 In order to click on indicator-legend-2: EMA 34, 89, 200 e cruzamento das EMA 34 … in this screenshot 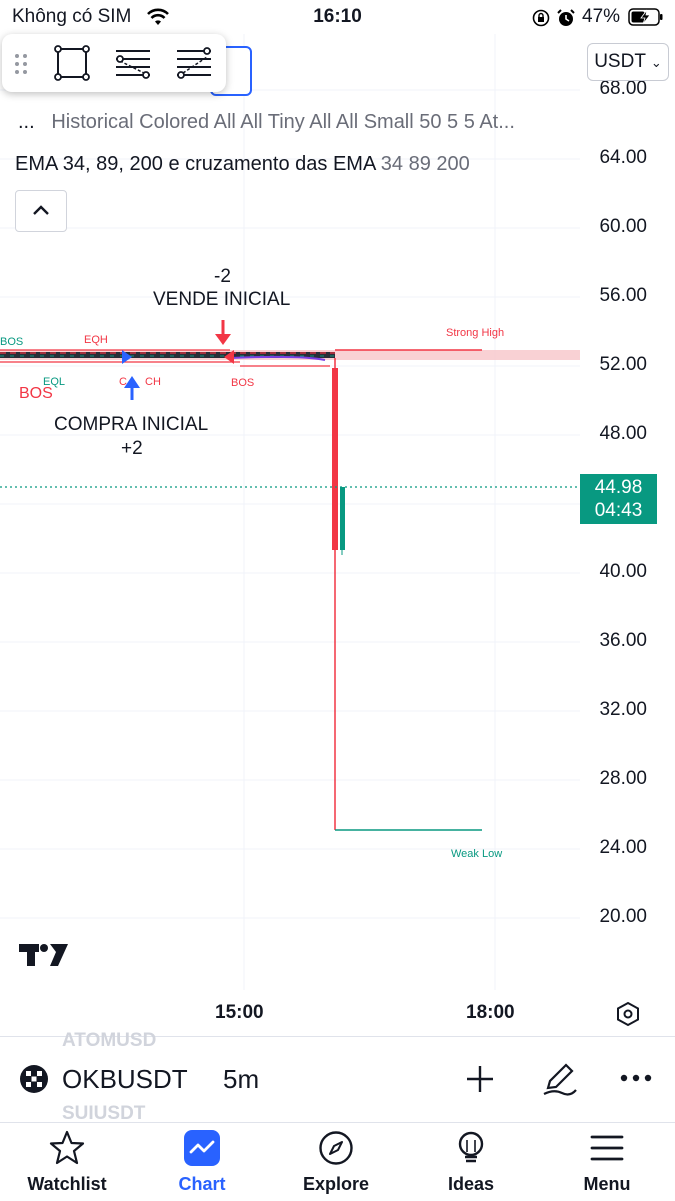, I will do `click(242, 164)`.